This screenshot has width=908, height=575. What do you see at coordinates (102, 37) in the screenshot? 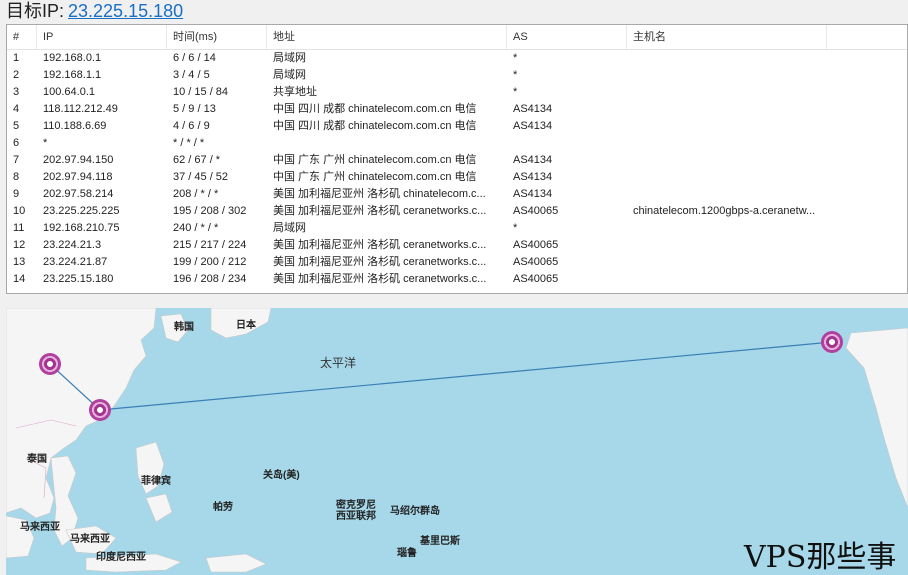
I see `col-header-ip: IP` at bounding box center [102, 37].